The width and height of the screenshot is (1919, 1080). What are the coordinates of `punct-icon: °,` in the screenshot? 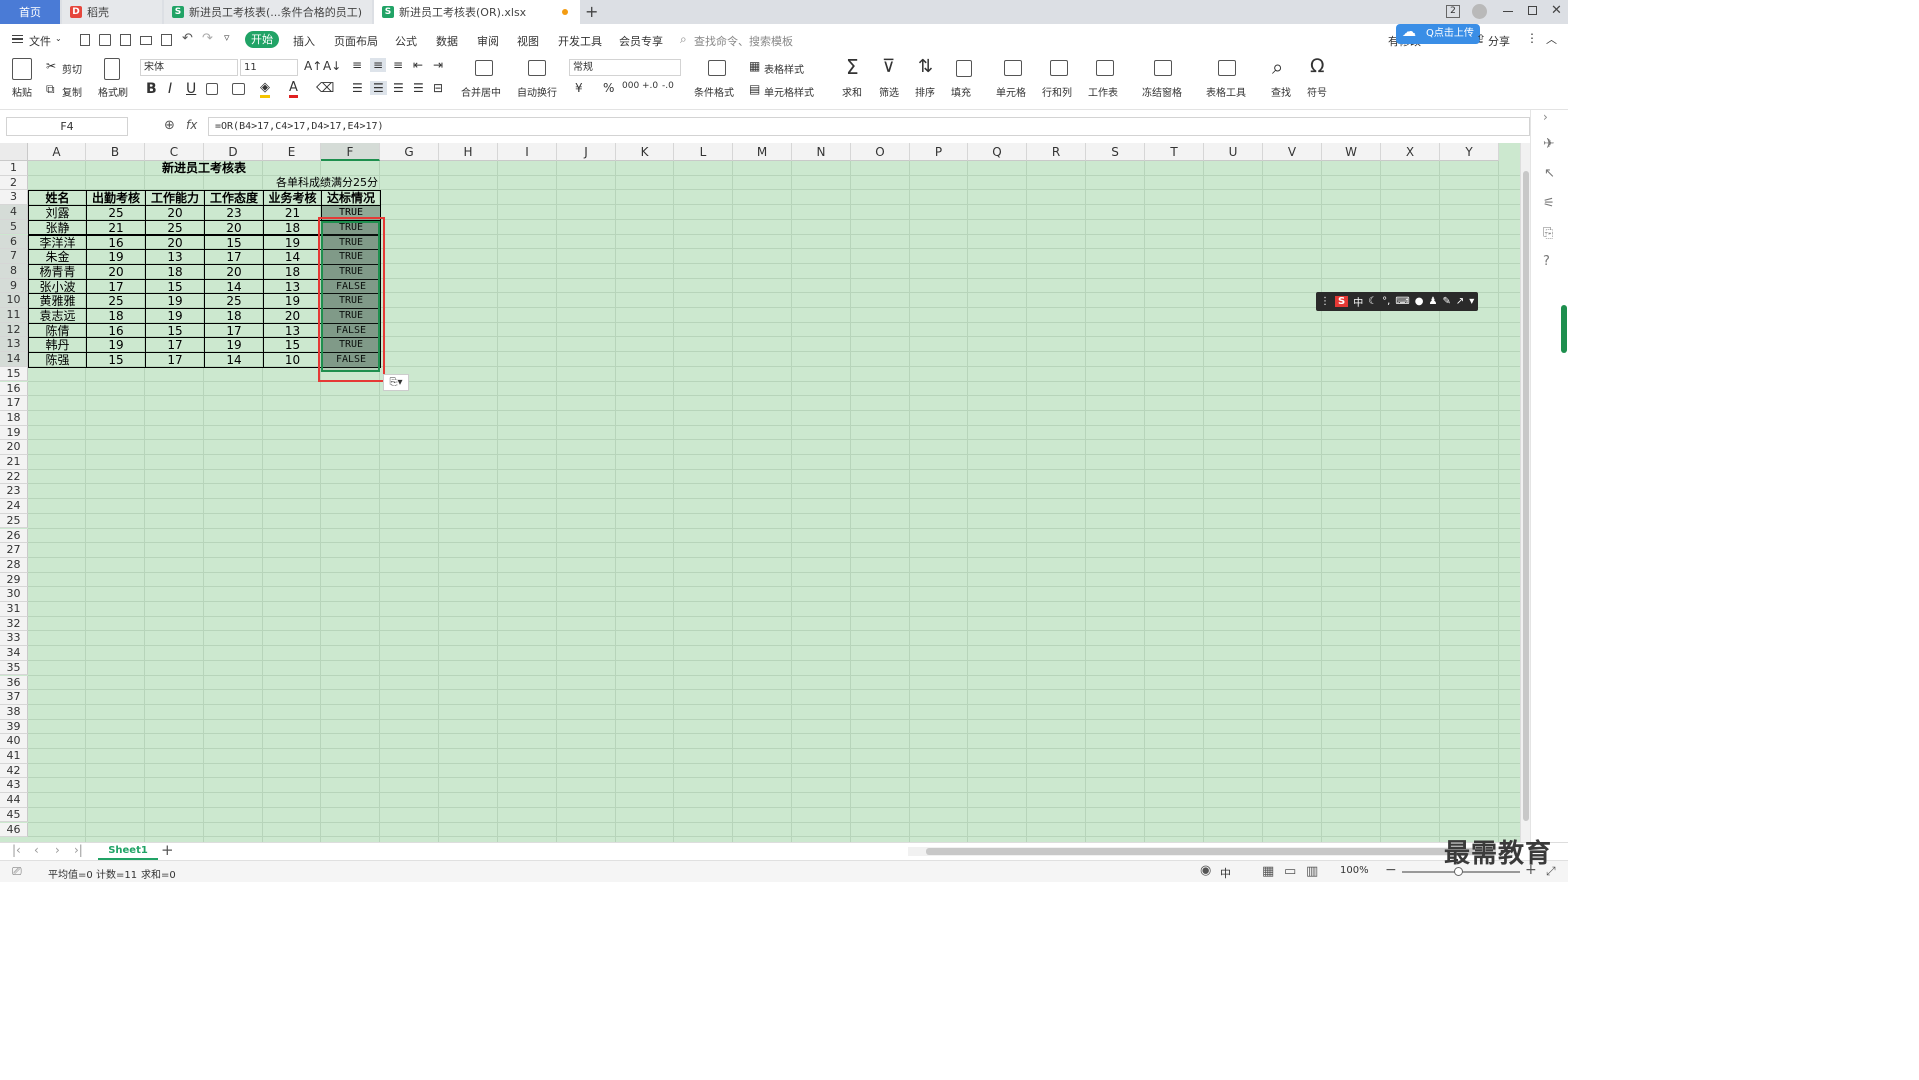 It's located at (1386, 301).